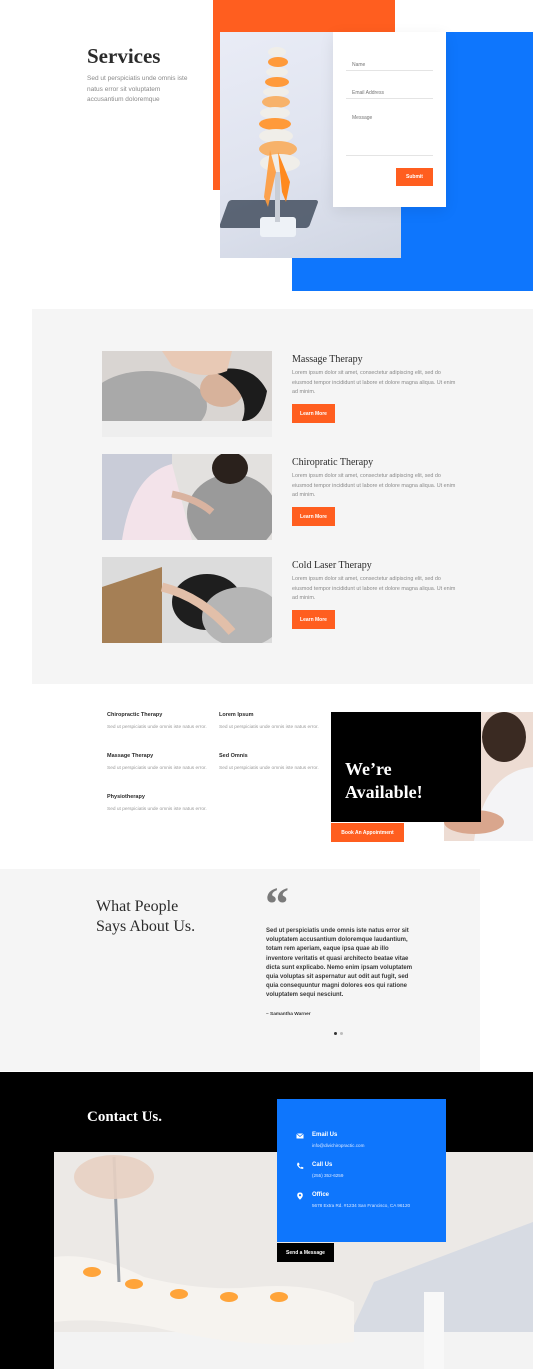 The image size is (533, 1369). What do you see at coordinates (288, 1014) in the screenshot?
I see `testimonial-author: – Samantha Warner` at bounding box center [288, 1014].